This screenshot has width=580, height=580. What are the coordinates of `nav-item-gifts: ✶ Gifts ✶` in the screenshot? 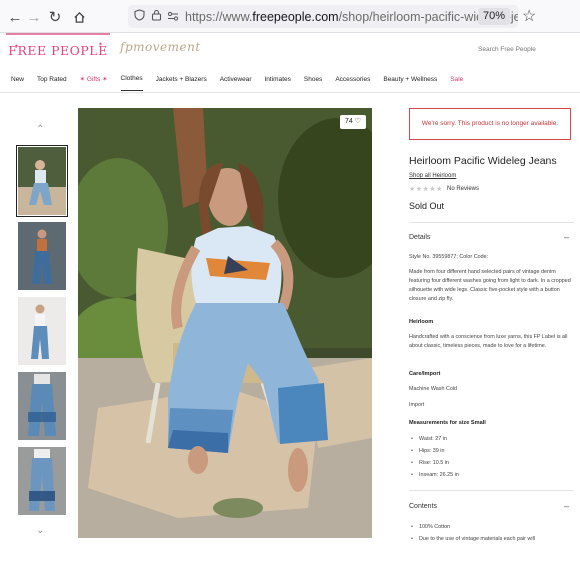 It's located at (94, 79).